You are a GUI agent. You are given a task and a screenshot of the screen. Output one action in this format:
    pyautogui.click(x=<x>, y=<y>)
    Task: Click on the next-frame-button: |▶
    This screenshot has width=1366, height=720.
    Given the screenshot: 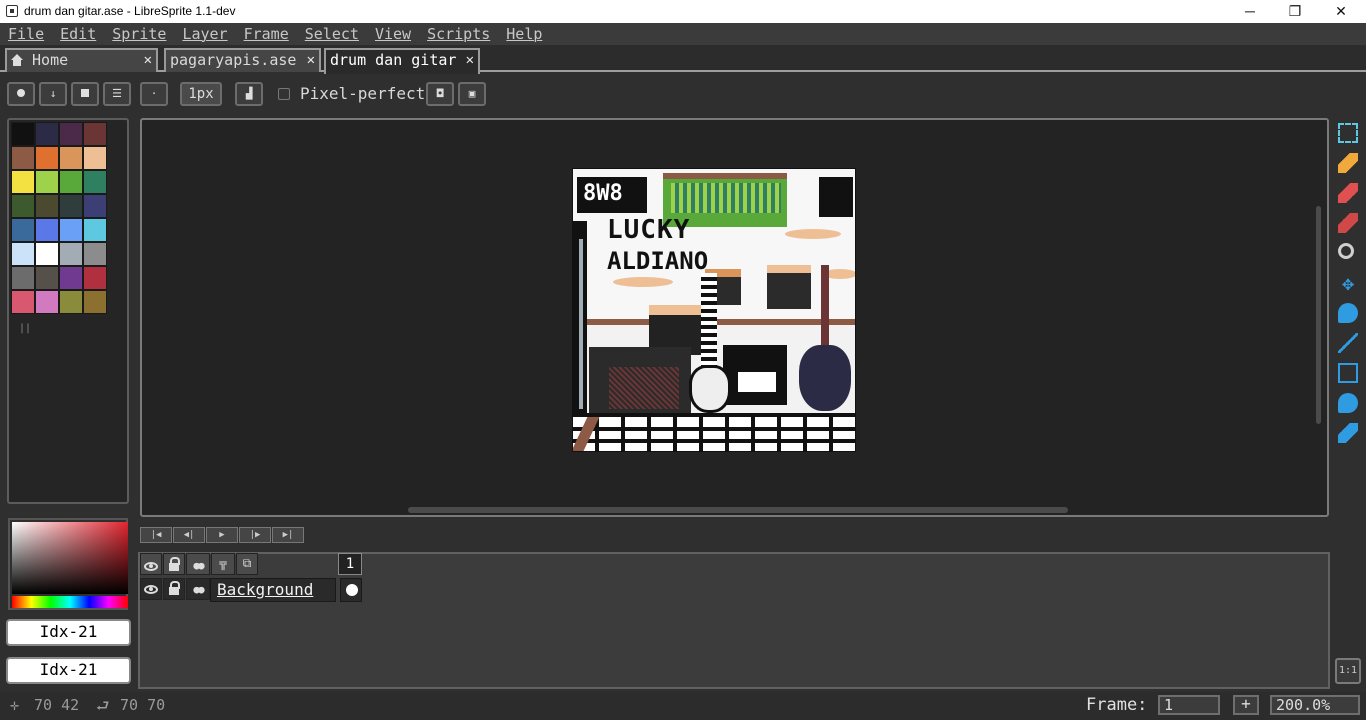 What is the action you would take?
    pyautogui.click(x=255, y=535)
    